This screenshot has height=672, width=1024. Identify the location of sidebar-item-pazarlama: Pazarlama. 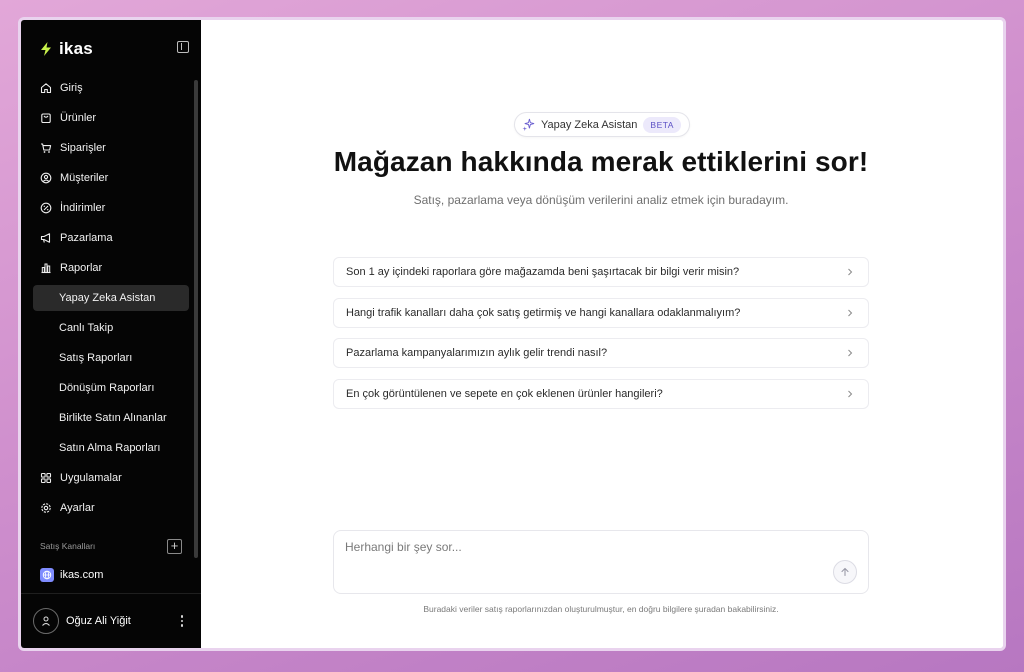
(111, 238).